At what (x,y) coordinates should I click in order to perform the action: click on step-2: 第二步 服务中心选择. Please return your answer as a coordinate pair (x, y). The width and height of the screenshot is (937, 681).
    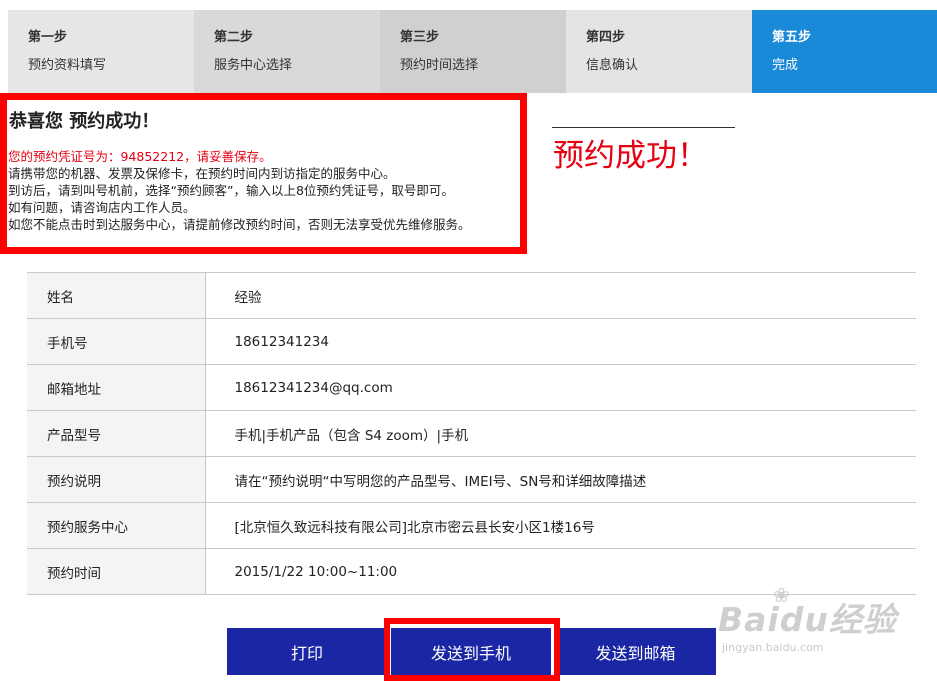
    Looking at the image, I should click on (287, 51).